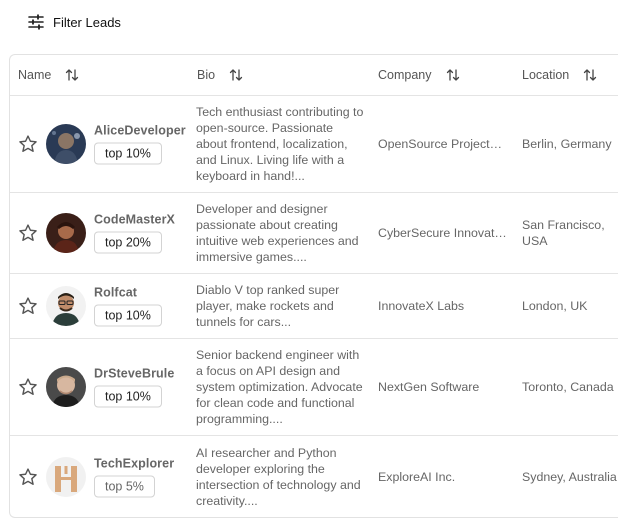  What do you see at coordinates (569, 476) in the screenshot?
I see `location-text: Sydney, Australia` at bounding box center [569, 476].